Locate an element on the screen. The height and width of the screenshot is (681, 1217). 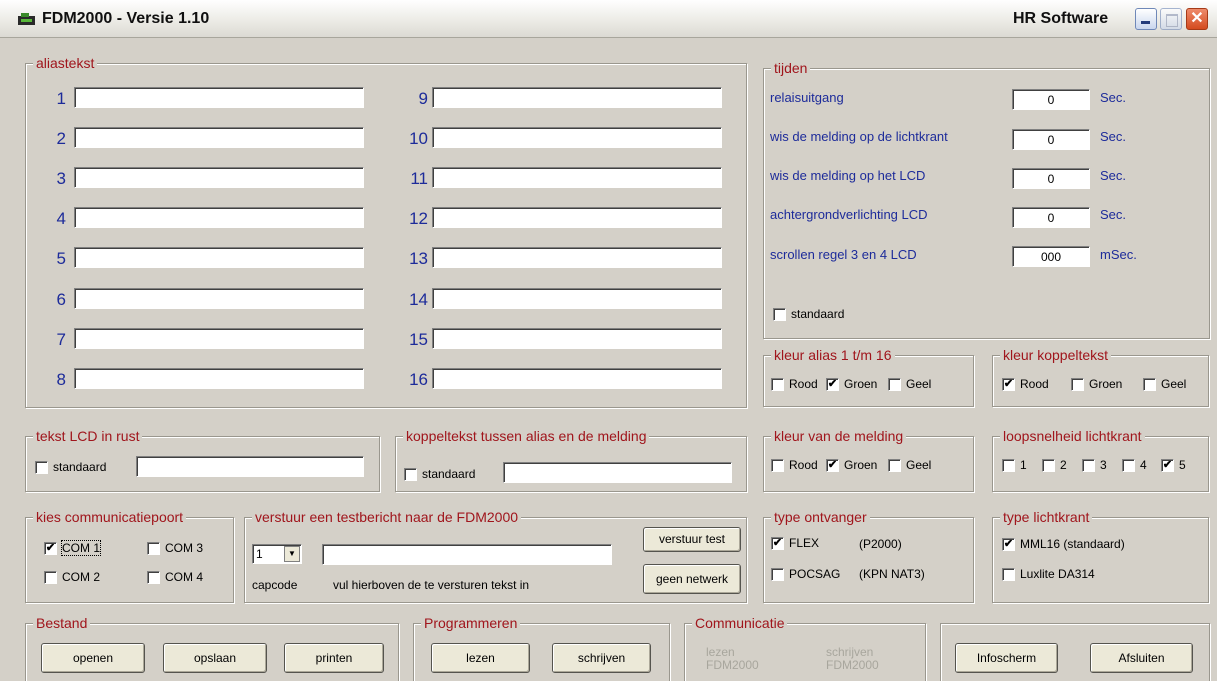
checkbox-label: Luxlite DA314 is located at coordinates (1057, 574).